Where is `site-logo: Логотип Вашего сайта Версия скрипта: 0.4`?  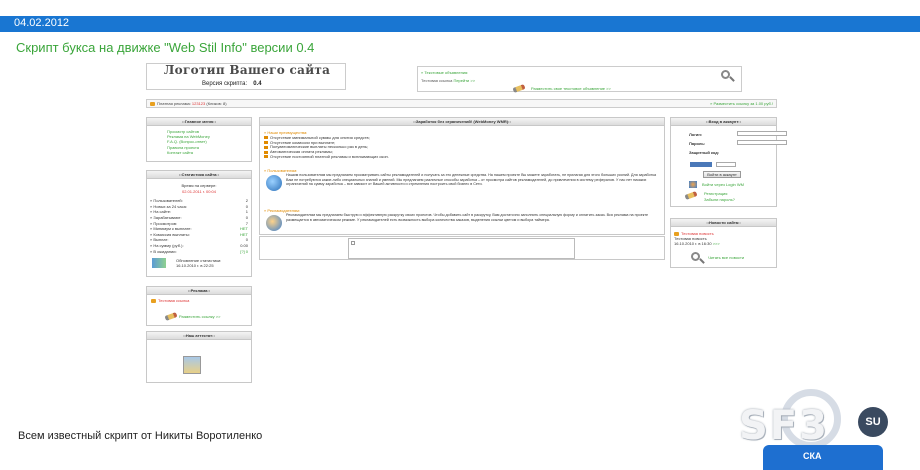
site-logo: Логотип Вашего сайта Версия скрипта: 0.4 is located at coordinates (246, 76).